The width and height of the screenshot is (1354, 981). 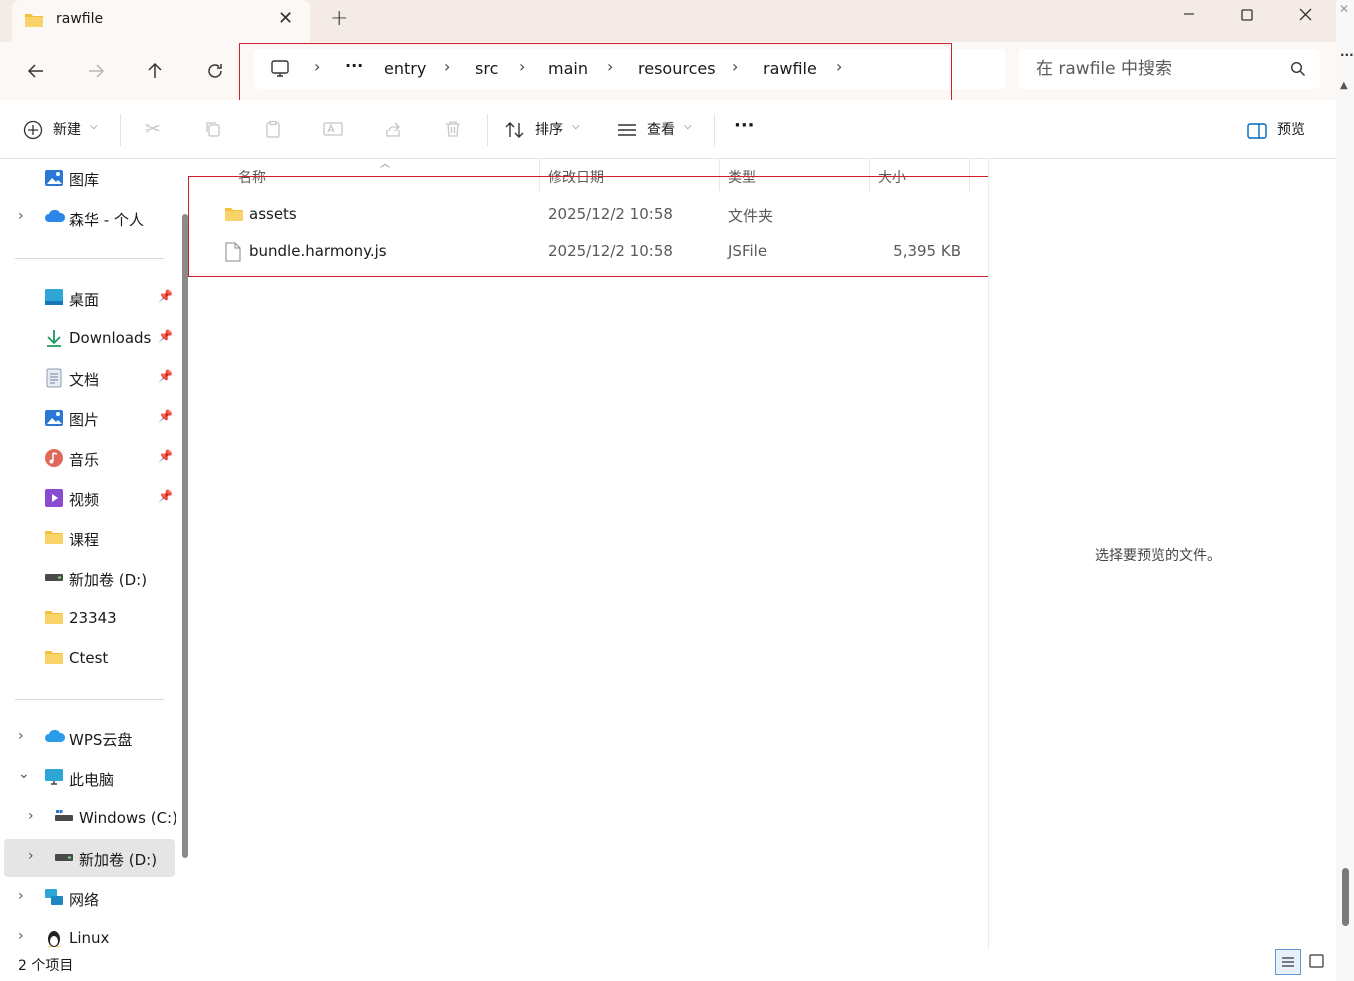 I want to click on more-options-button: ···, so click(x=744, y=125).